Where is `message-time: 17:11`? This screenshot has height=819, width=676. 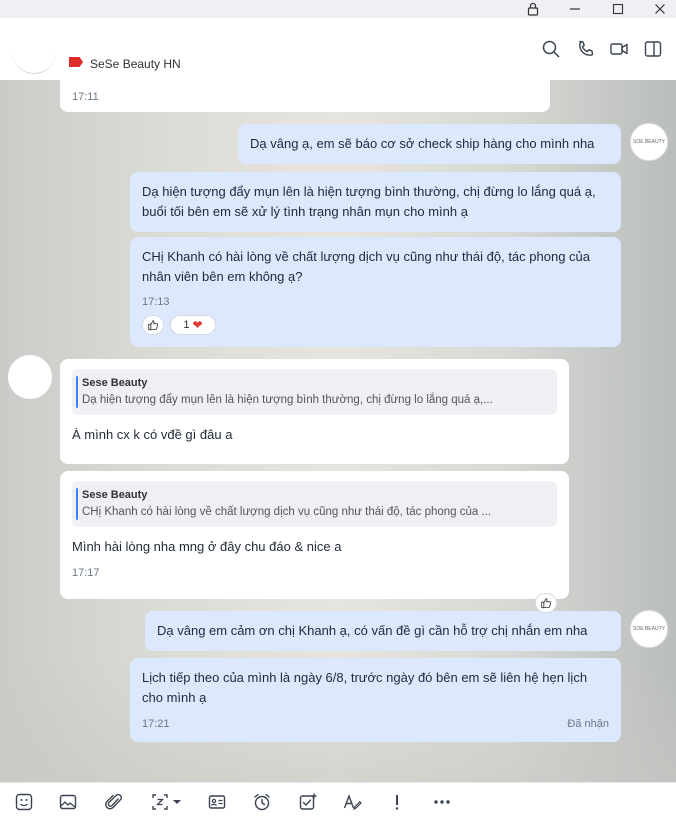
message-time: 17:11 is located at coordinates (85, 97).